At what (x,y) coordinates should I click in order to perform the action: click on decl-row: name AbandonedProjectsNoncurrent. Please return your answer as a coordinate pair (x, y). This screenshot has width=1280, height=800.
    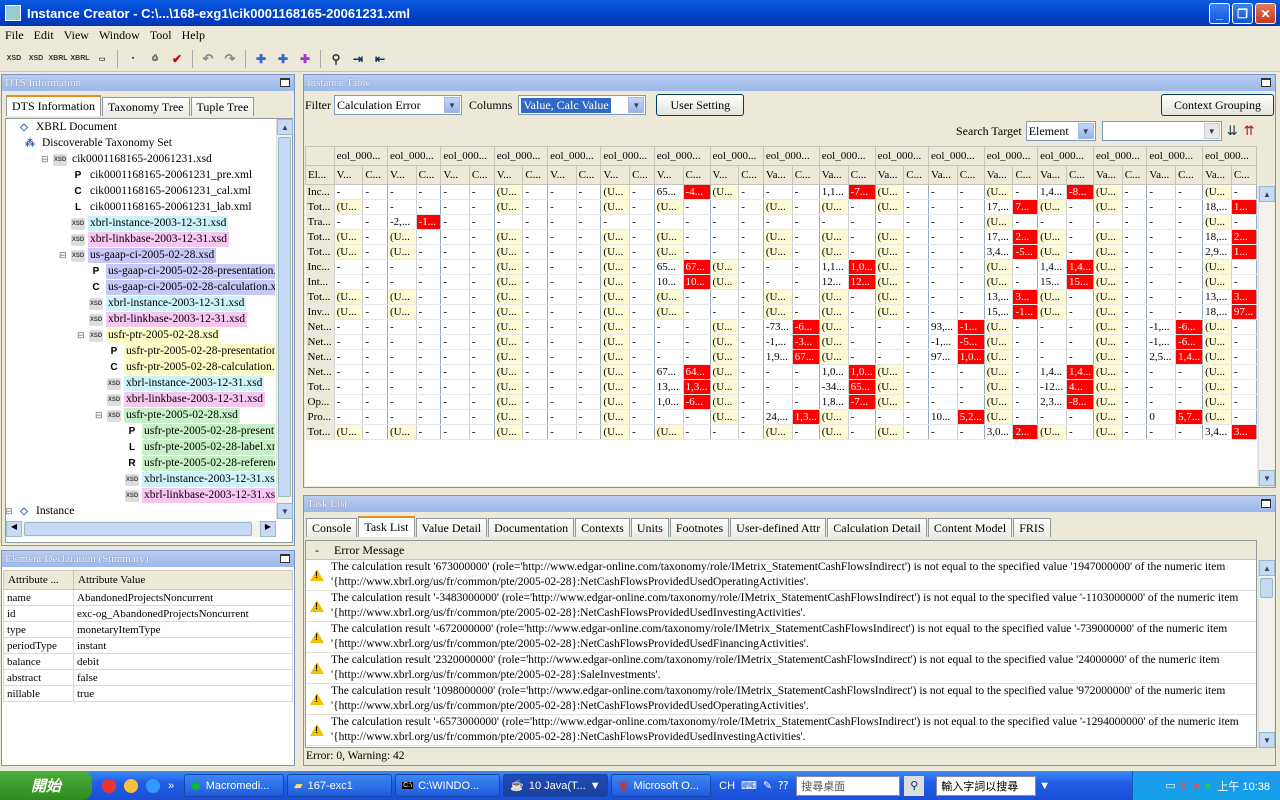
    Looking at the image, I should click on (148, 597).